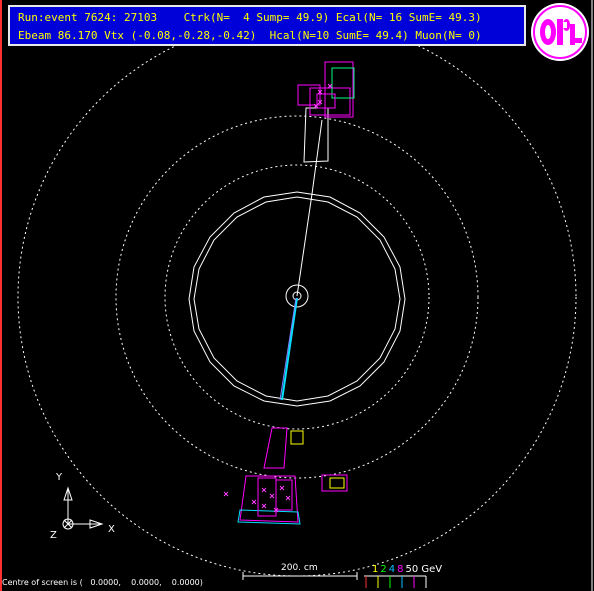 The width and height of the screenshot is (594, 591). What do you see at coordinates (299, 568) in the screenshot?
I see `scale-label: 200. cm` at bounding box center [299, 568].